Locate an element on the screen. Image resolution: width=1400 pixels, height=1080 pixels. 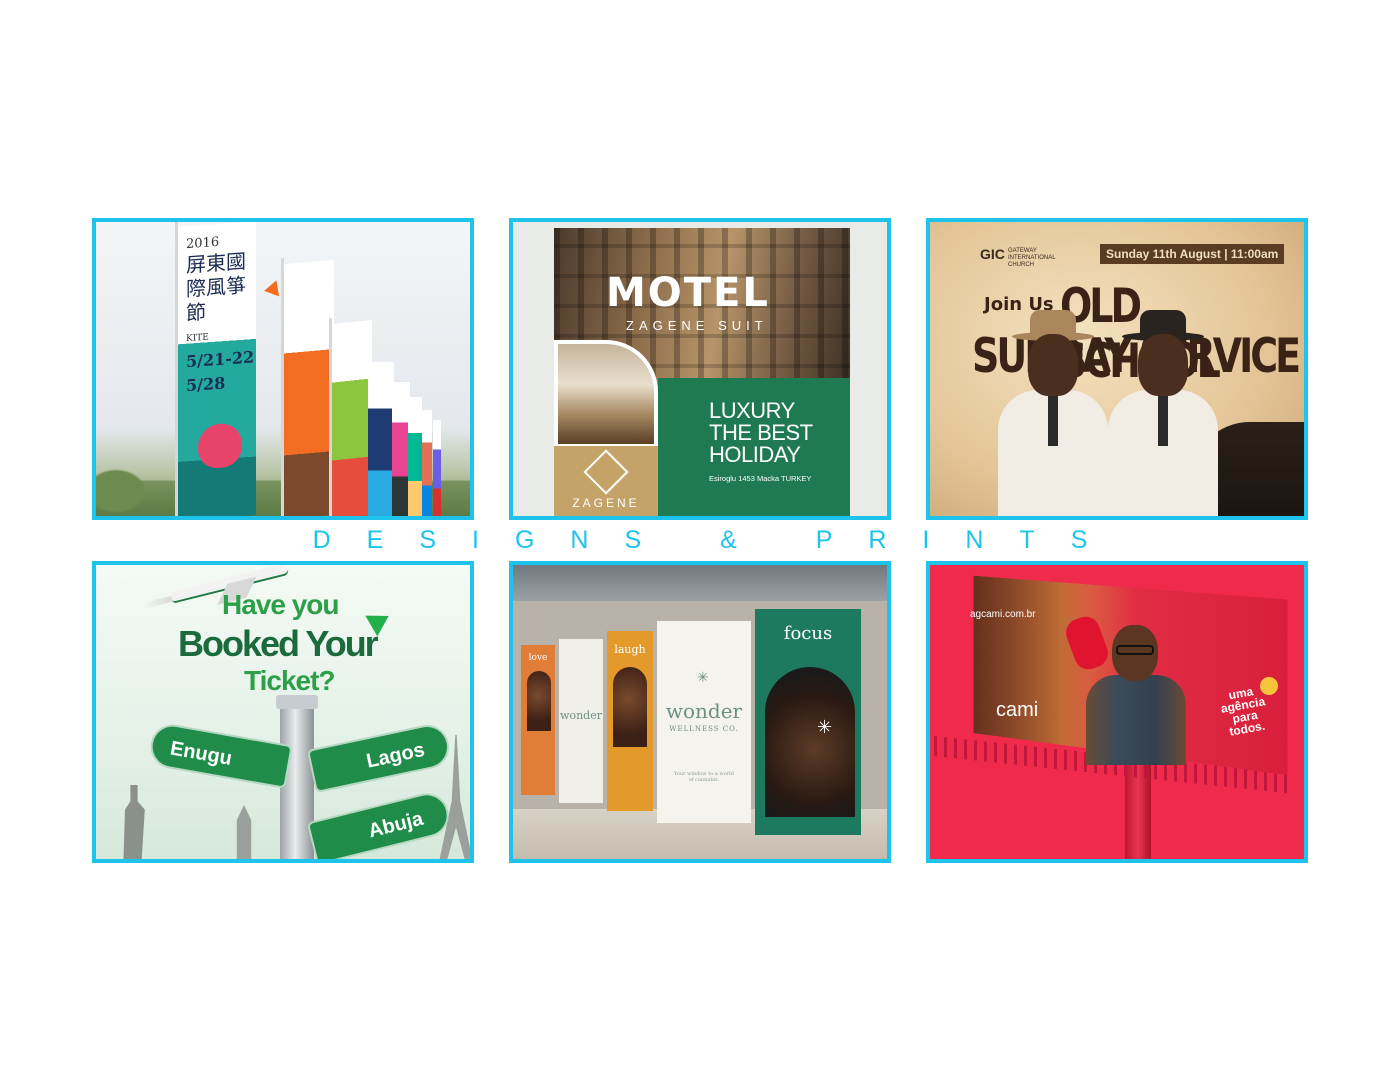
church-logo: GIC is located at coordinates (992, 254).